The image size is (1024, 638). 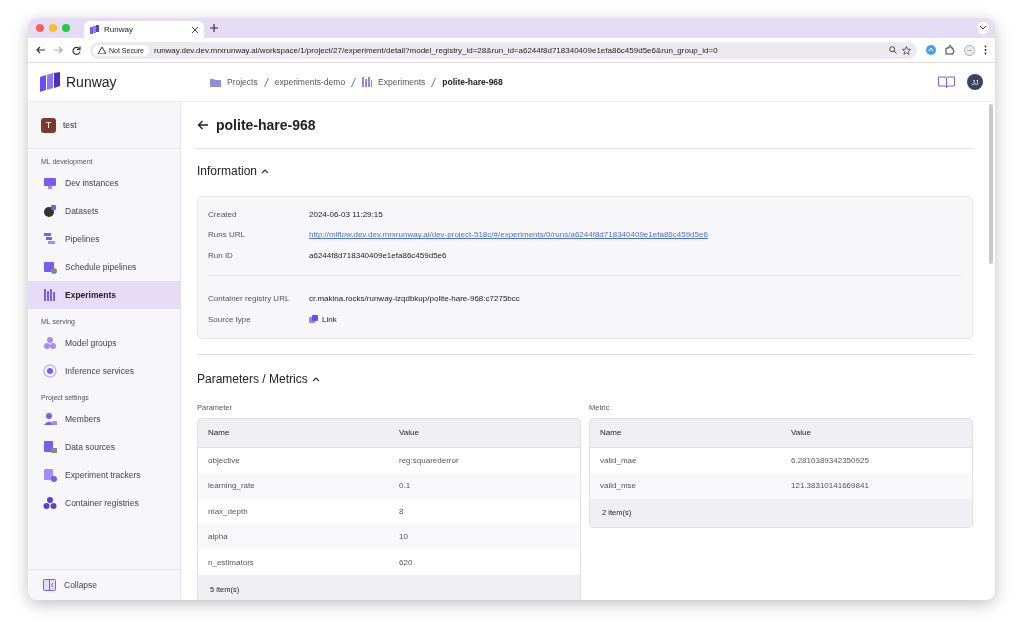 I want to click on star-icon, so click(x=906, y=50).